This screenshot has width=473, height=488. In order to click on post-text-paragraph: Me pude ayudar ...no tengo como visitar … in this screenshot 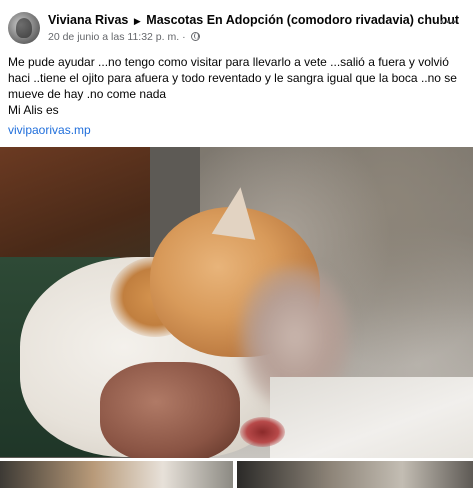, I will do `click(232, 78)`.